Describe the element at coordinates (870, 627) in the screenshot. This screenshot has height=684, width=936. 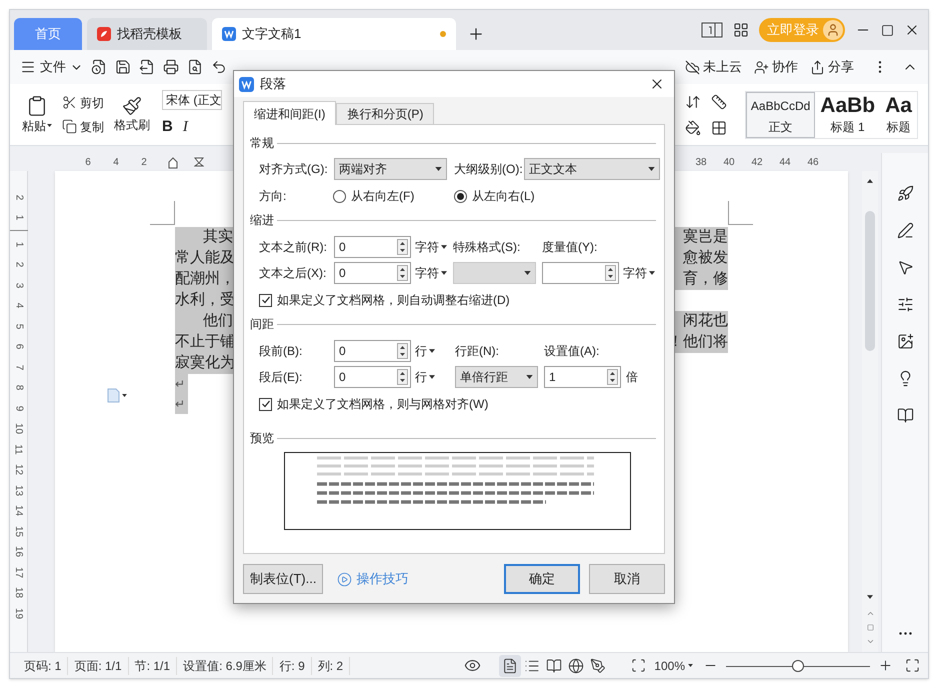
I see `browse-object-icon` at that location.